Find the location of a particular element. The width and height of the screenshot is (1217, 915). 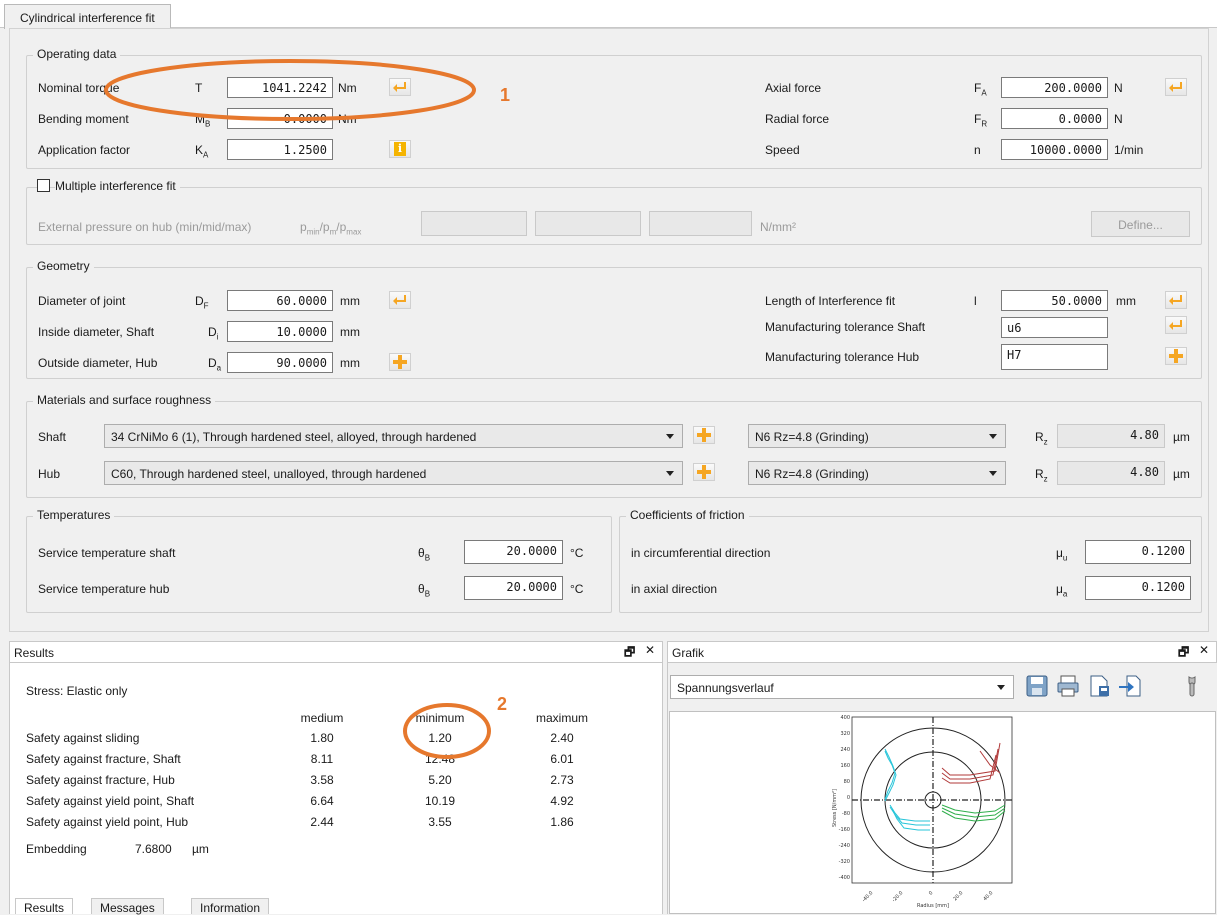

application-factor-field: 1.2500 is located at coordinates (280, 149).